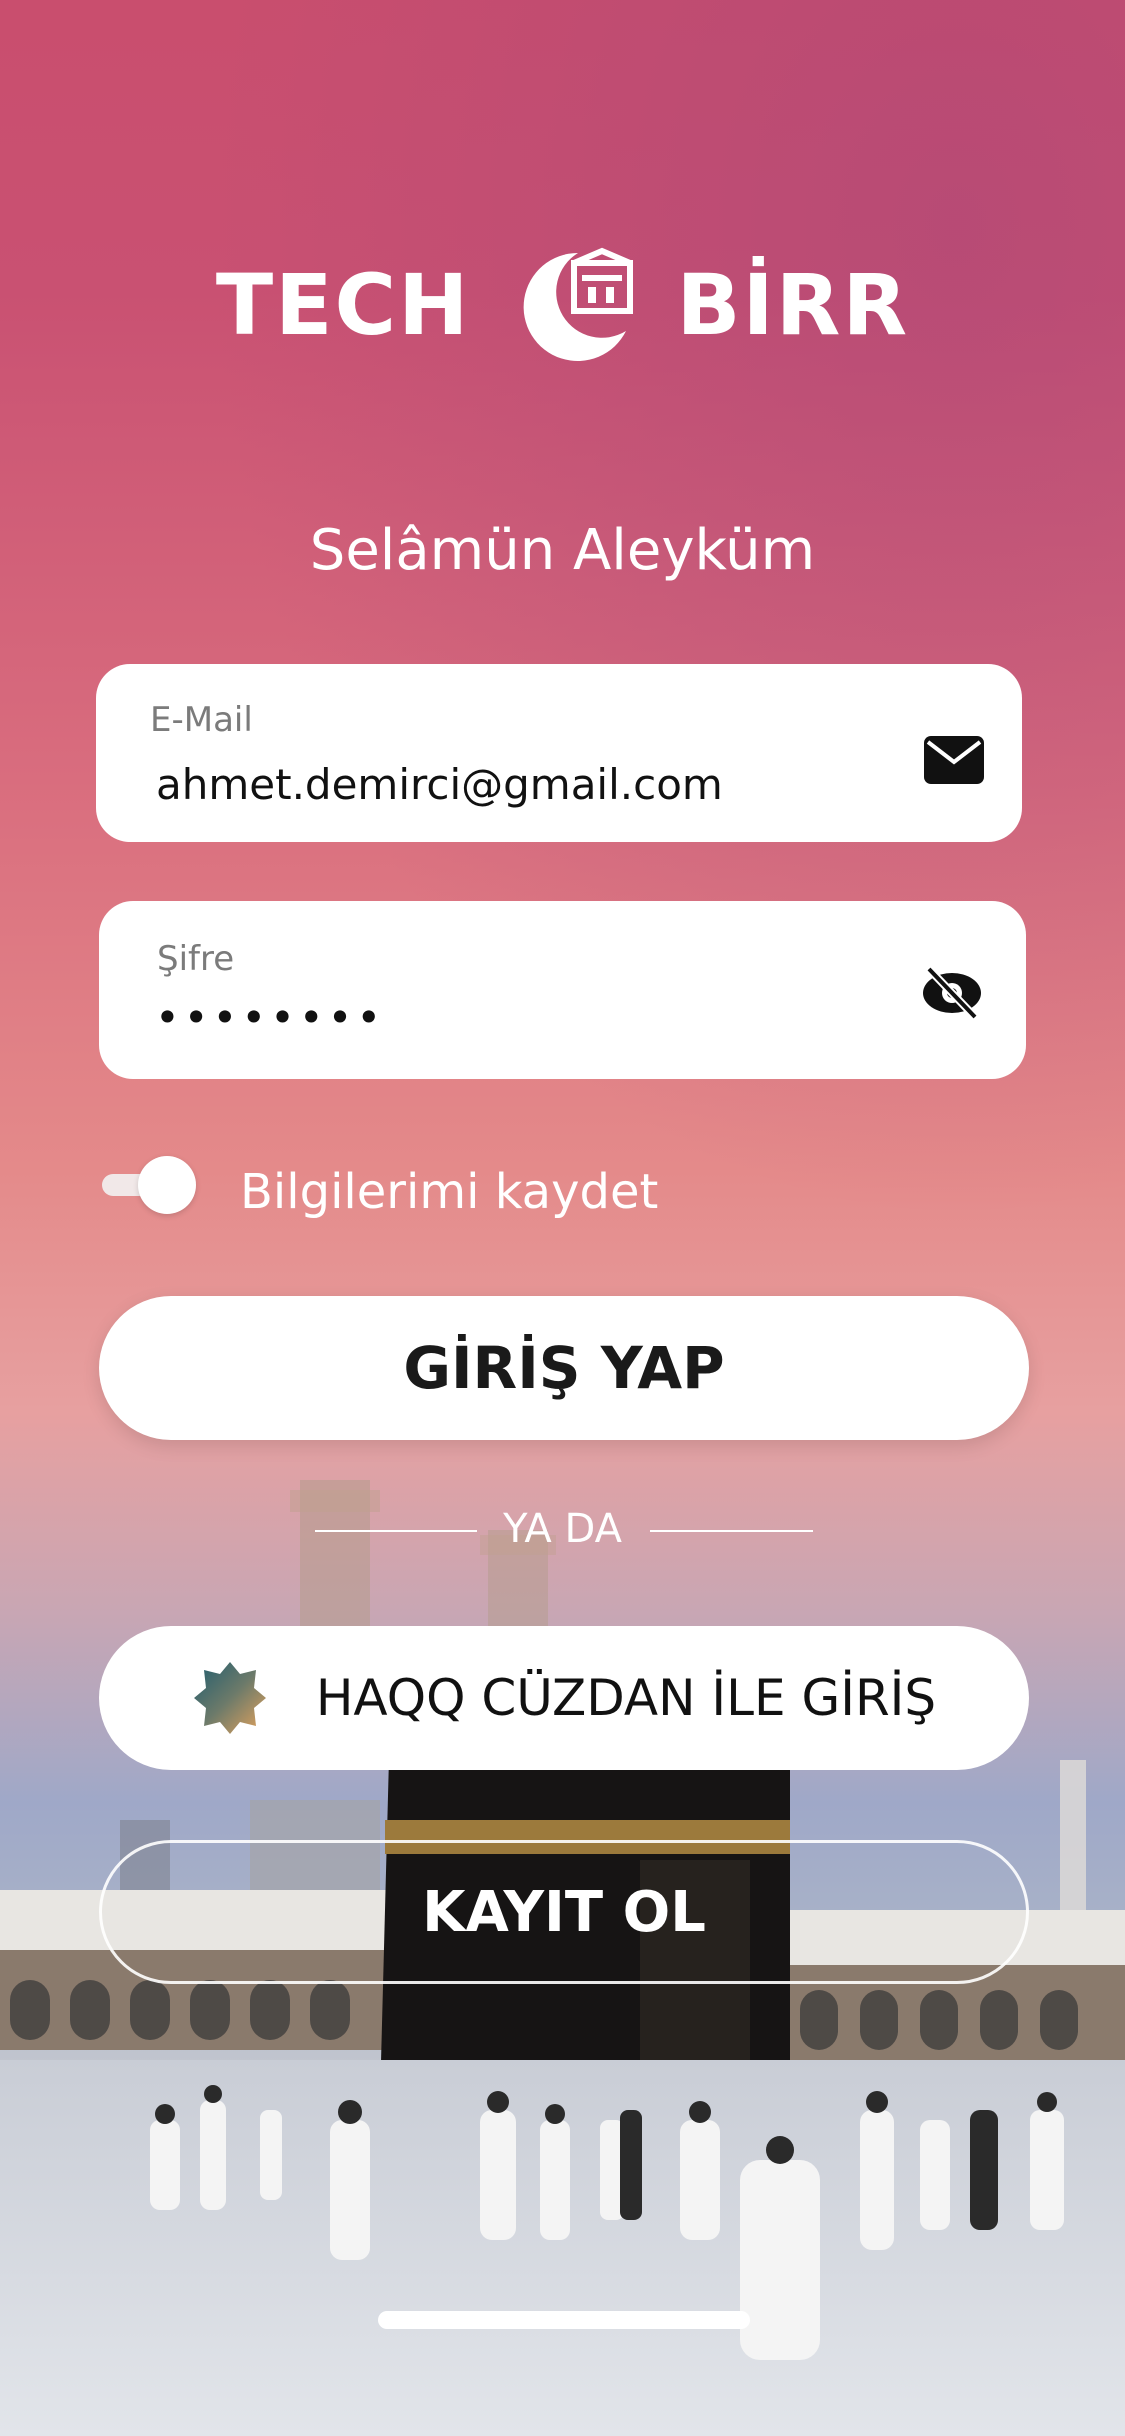  I want to click on brand-right-word: BİRR, so click(793, 305).